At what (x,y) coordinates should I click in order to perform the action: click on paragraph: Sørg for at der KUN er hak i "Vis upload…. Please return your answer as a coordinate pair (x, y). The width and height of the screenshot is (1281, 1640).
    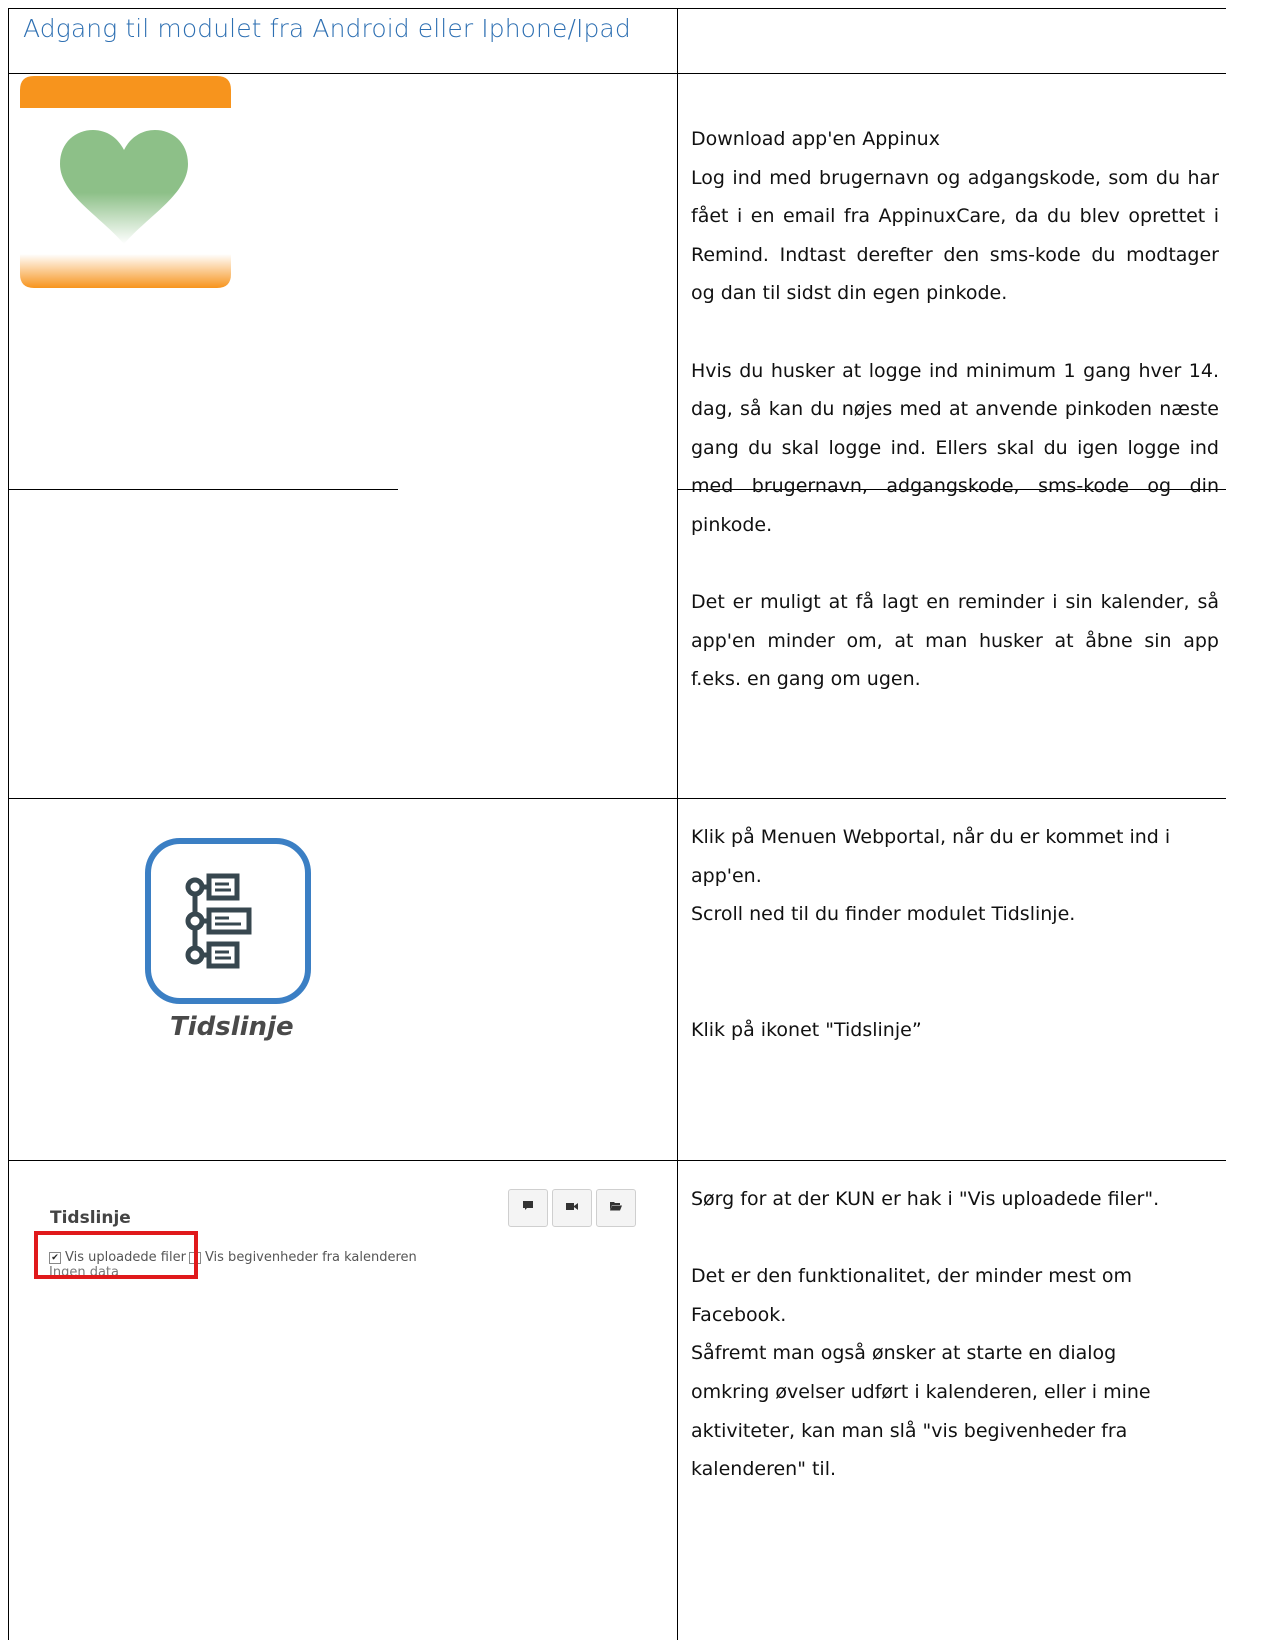
    Looking at the image, I should click on (925, 1199).